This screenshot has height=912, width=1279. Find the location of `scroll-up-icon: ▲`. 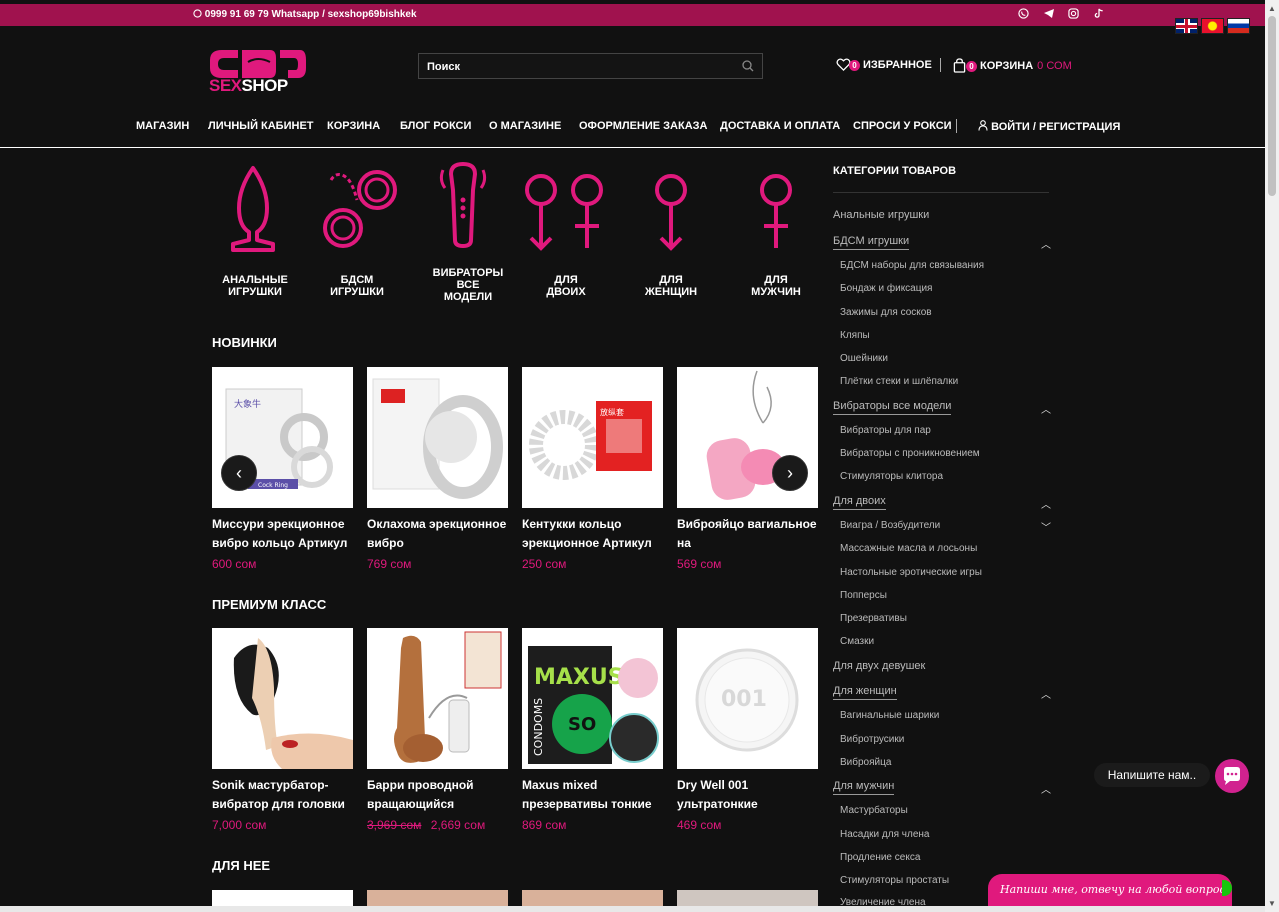

scroll-up-icon: ▲ is located at coordinates (1272, 8).